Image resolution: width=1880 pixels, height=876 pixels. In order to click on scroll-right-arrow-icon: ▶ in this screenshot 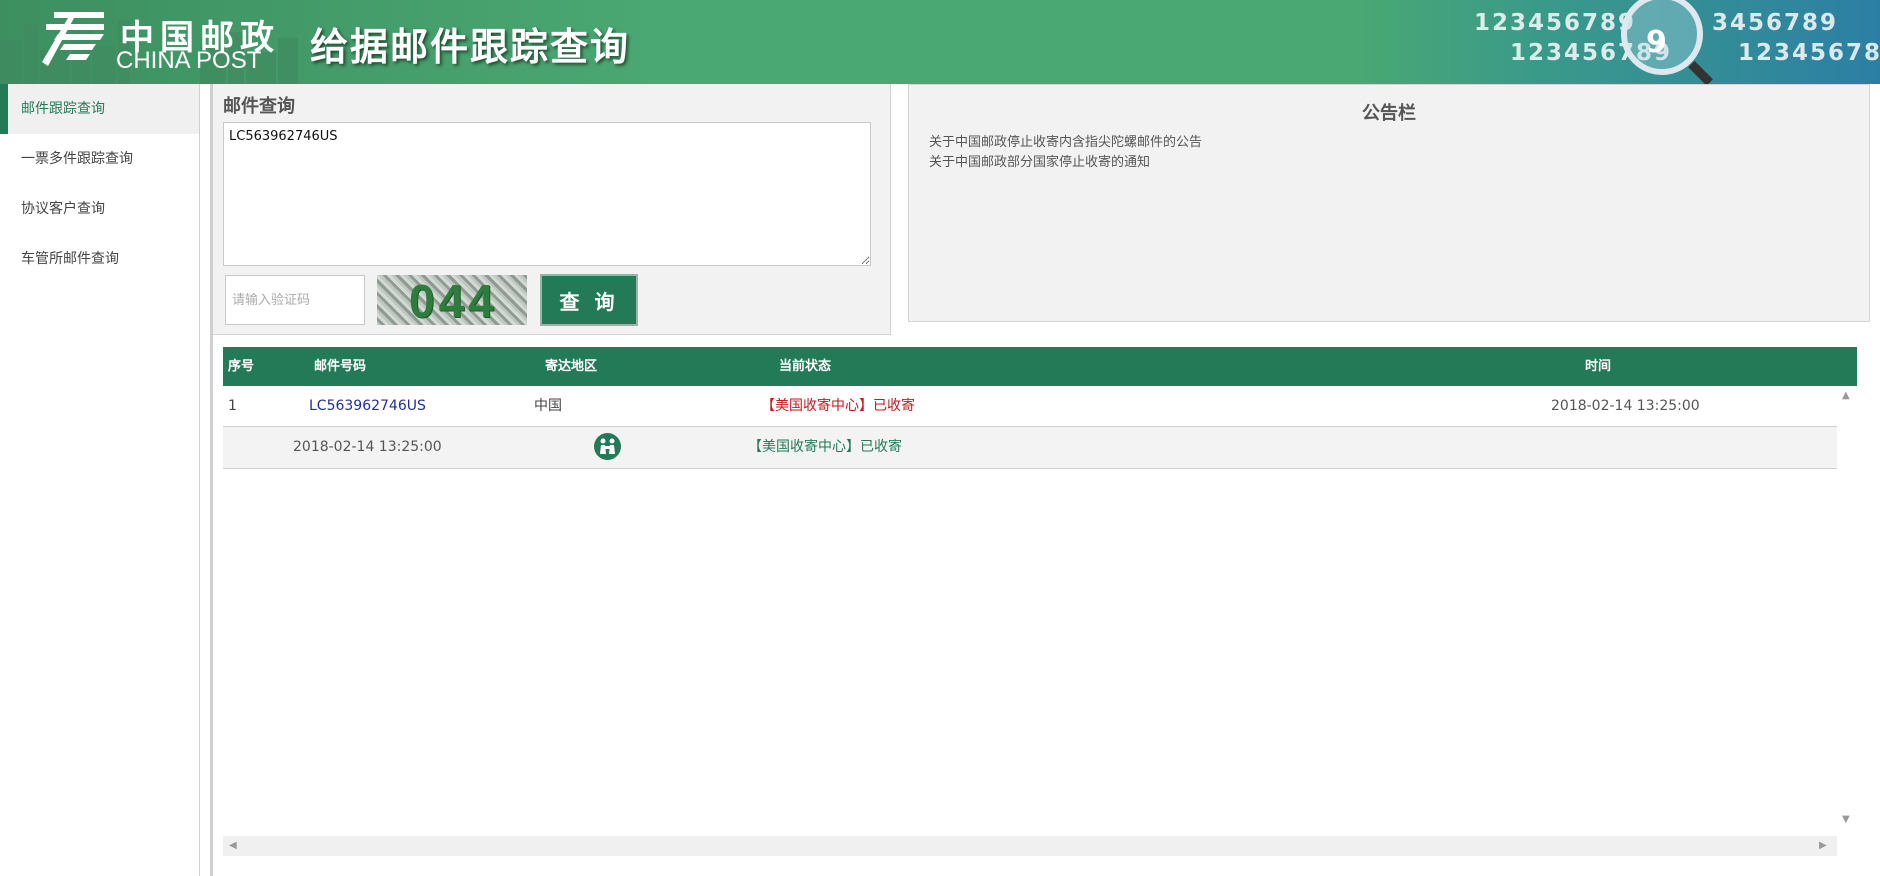, I will do `click(1823, 845)`.